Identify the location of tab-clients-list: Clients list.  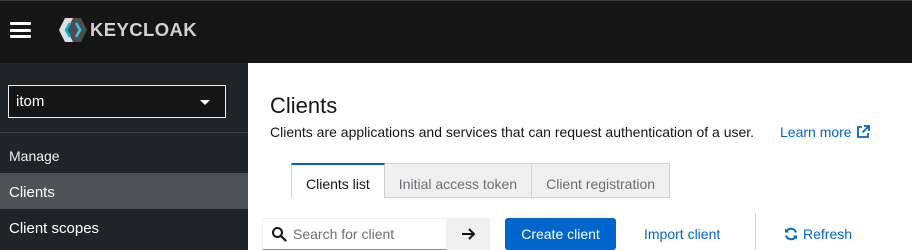
(338, 180).